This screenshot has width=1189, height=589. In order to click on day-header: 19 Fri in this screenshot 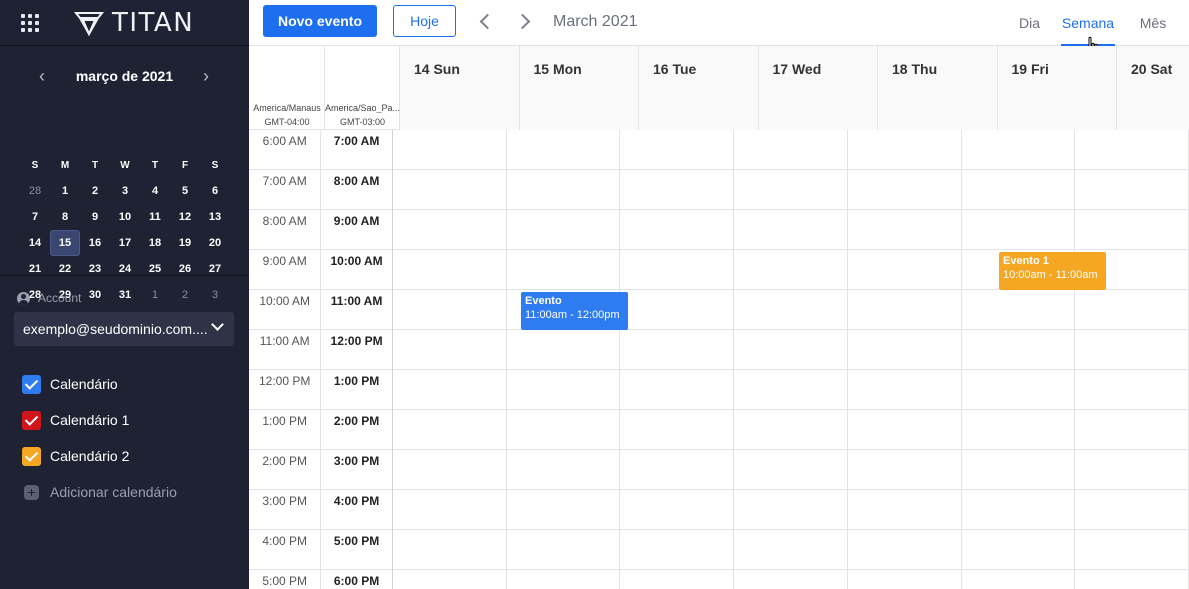, I will do `click(1057, 88)`.